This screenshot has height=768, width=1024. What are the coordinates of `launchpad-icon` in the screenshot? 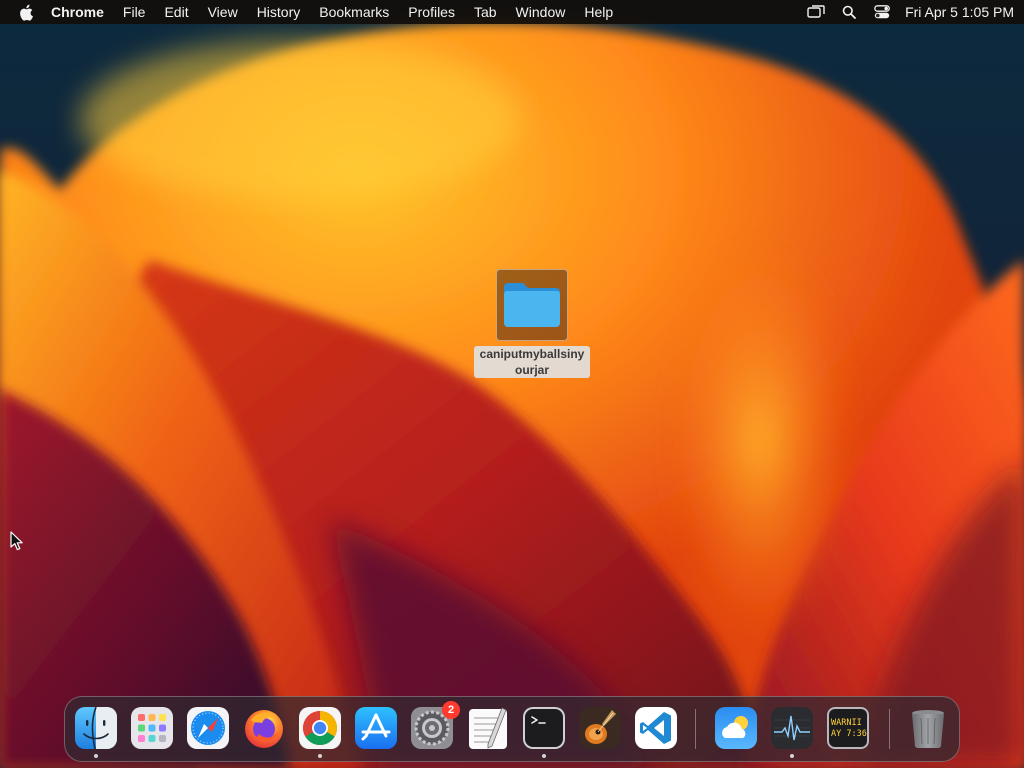 It's located at (152, 728).